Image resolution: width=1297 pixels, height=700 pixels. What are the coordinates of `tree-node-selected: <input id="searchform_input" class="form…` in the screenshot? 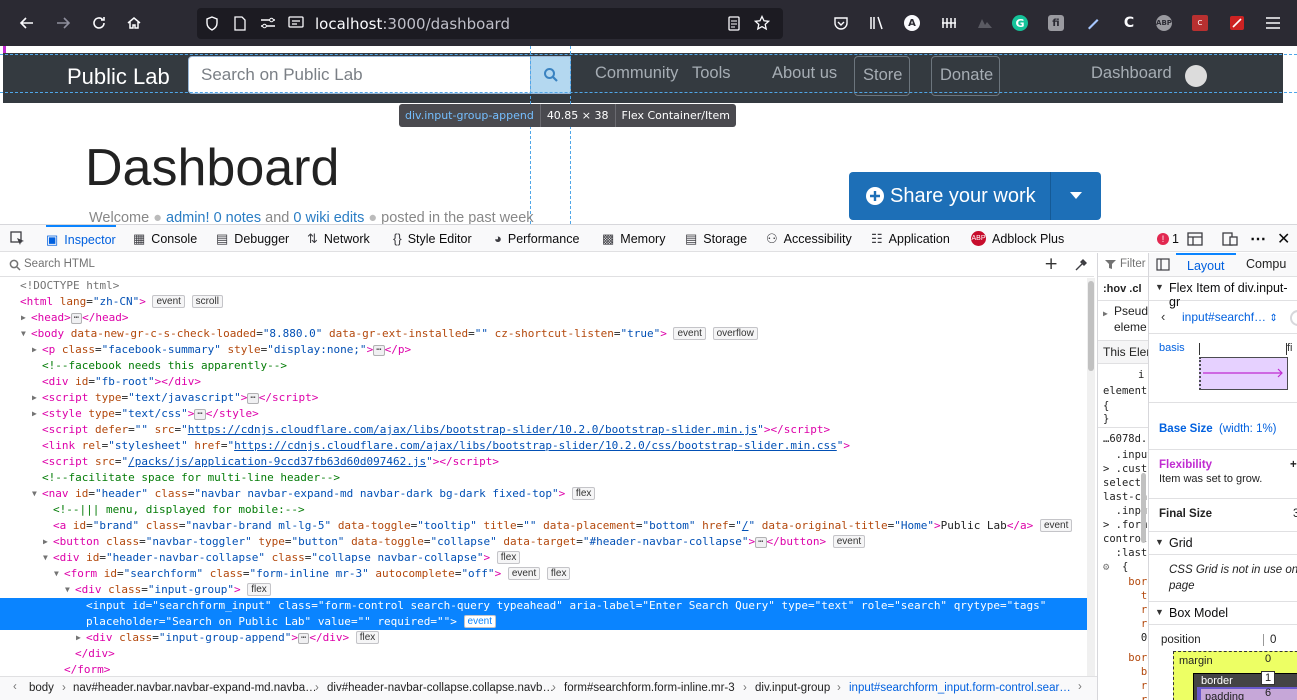 It's located at (543, 614).